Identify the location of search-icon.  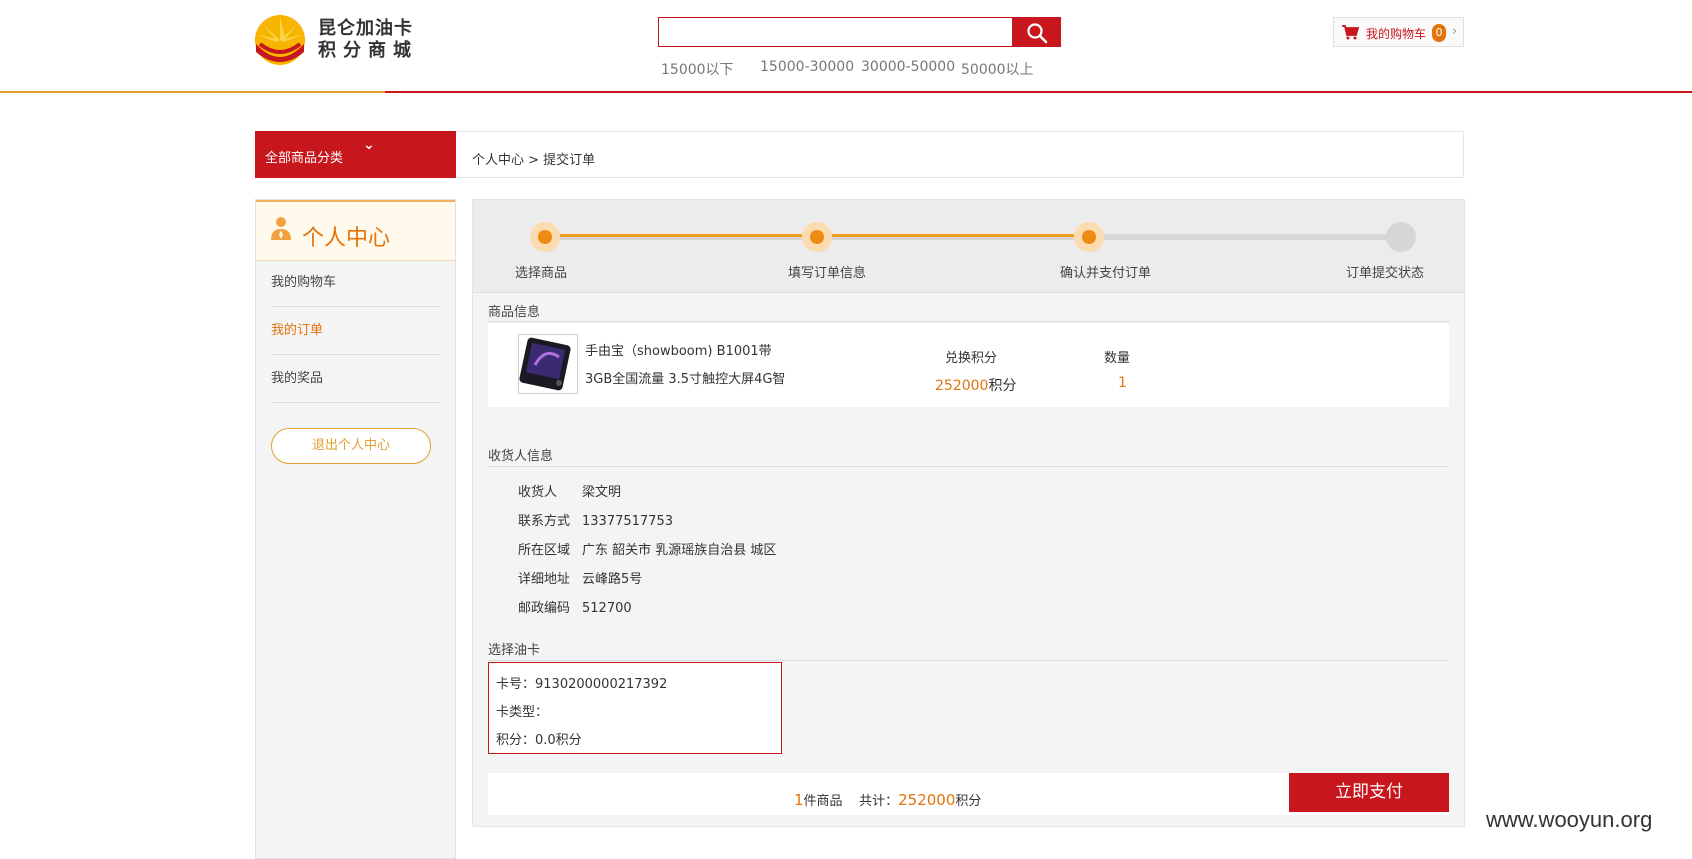
(1037, 33).